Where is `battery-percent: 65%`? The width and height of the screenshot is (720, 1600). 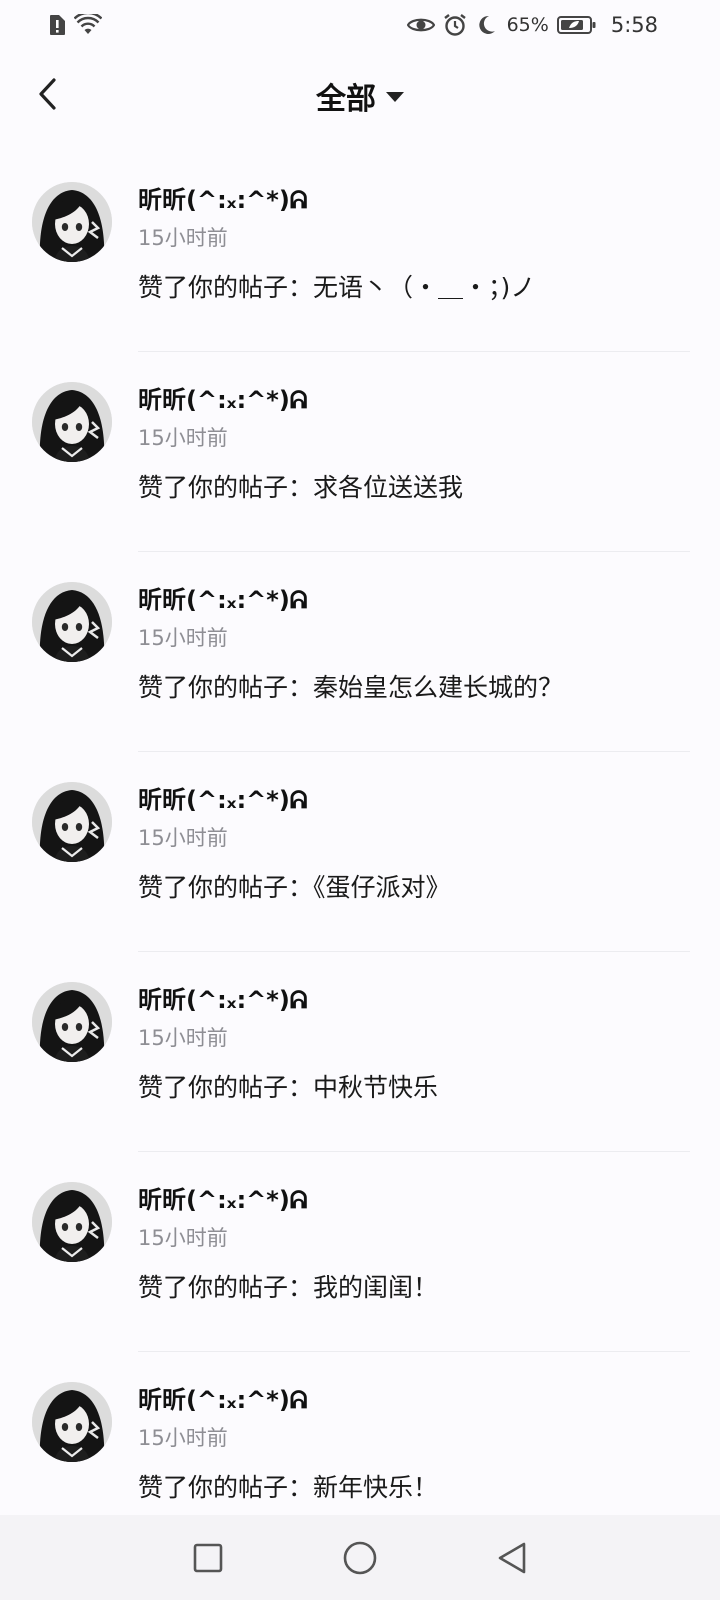
battery-percent: 65% is located at coordinates (527, 25).